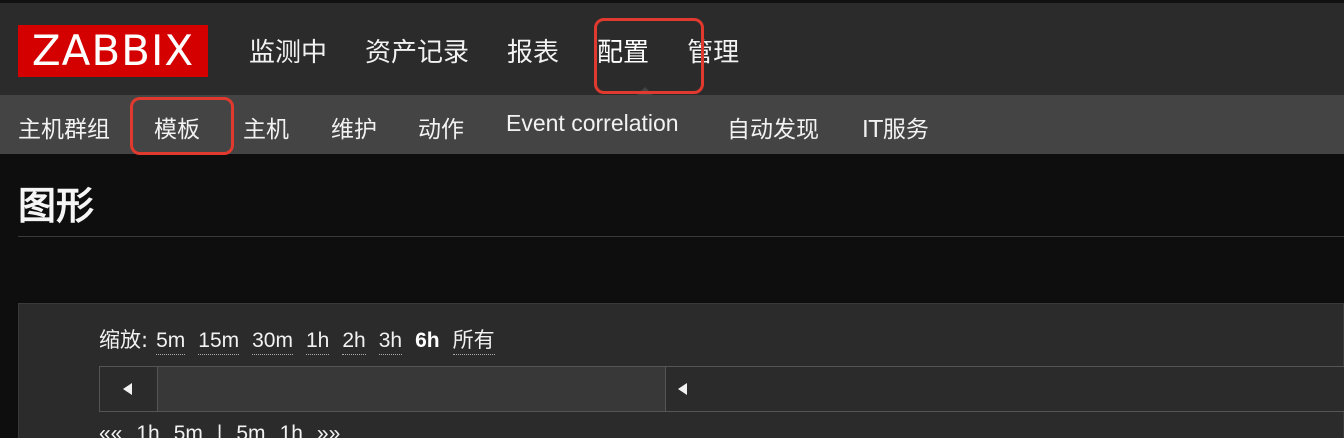 This screenshot has height=438, width=1344. What do you see at coordinates (177, 127) in the screenshot?
I see `submenu-templates: 模板` at bounding box center [177, 127].